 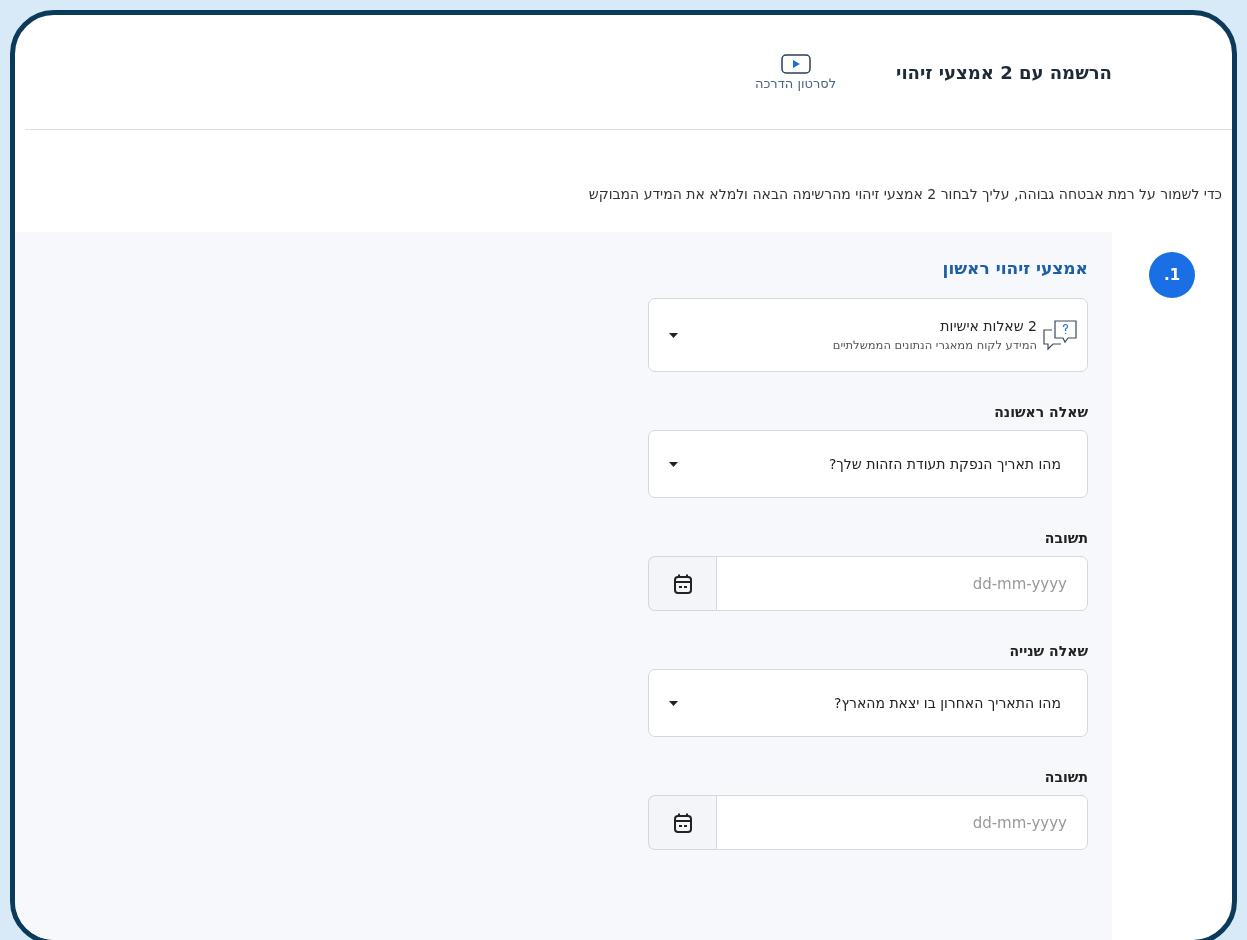 What do you see at coordinates (795, 63) in the screenshot?
I see `play-video-icon` at bounding box center [795, 63].